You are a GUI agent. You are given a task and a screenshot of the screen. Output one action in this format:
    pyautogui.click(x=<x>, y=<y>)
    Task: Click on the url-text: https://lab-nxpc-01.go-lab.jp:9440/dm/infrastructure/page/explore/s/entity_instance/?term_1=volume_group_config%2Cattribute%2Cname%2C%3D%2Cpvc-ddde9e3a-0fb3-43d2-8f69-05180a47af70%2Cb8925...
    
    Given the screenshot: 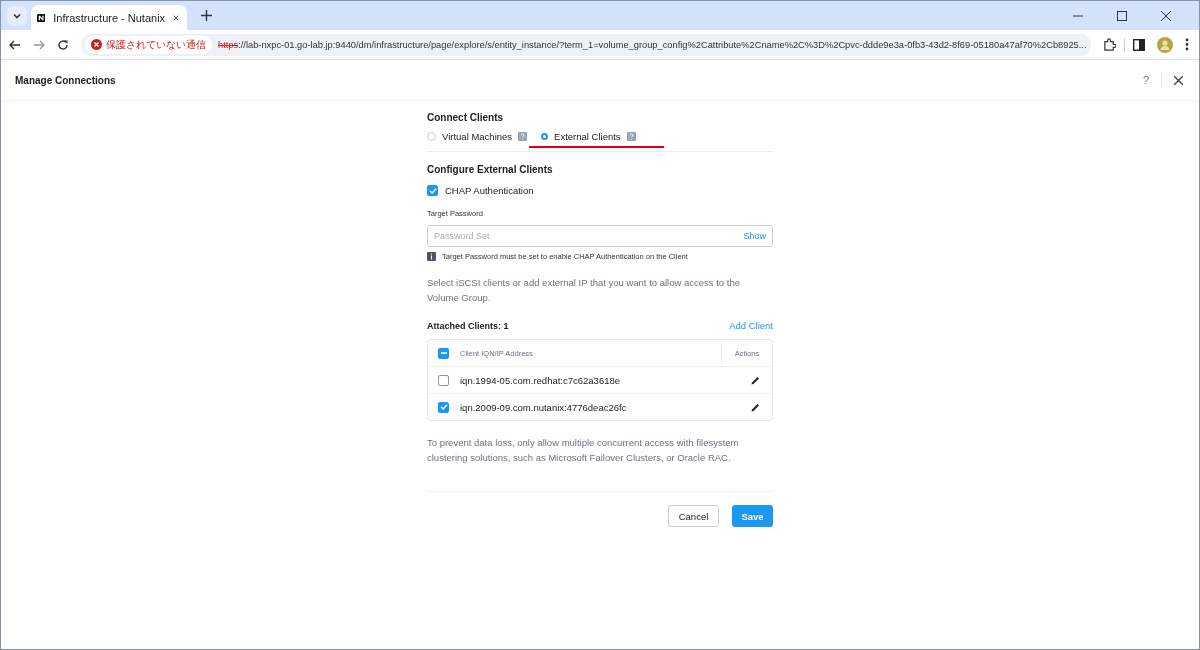 What is the action you would take?
    pyautogui.click(x=652, y=44)
    